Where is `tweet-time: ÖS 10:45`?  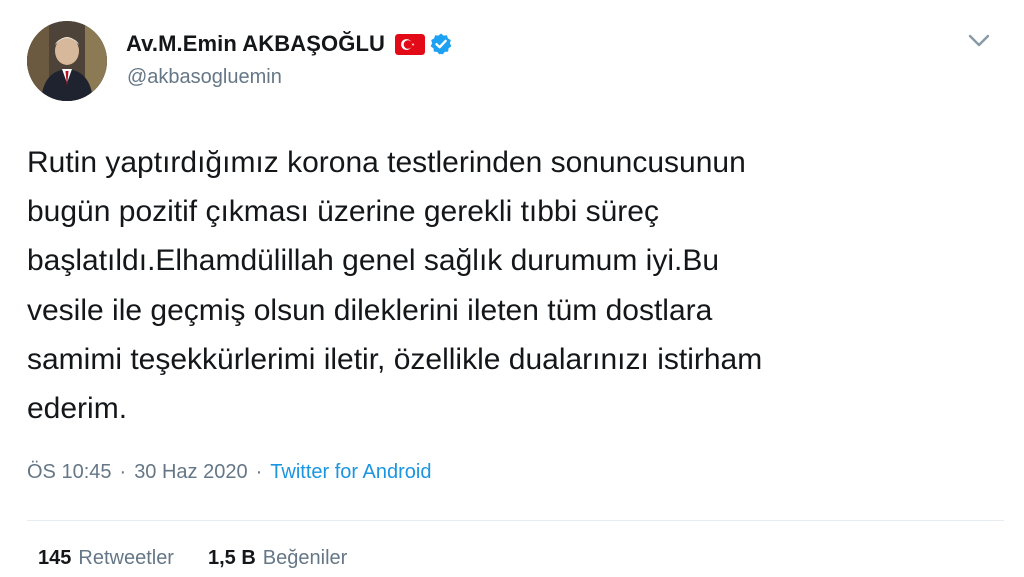 tweet-time: ÖS 10:45 is located at coordinates (69, 472).